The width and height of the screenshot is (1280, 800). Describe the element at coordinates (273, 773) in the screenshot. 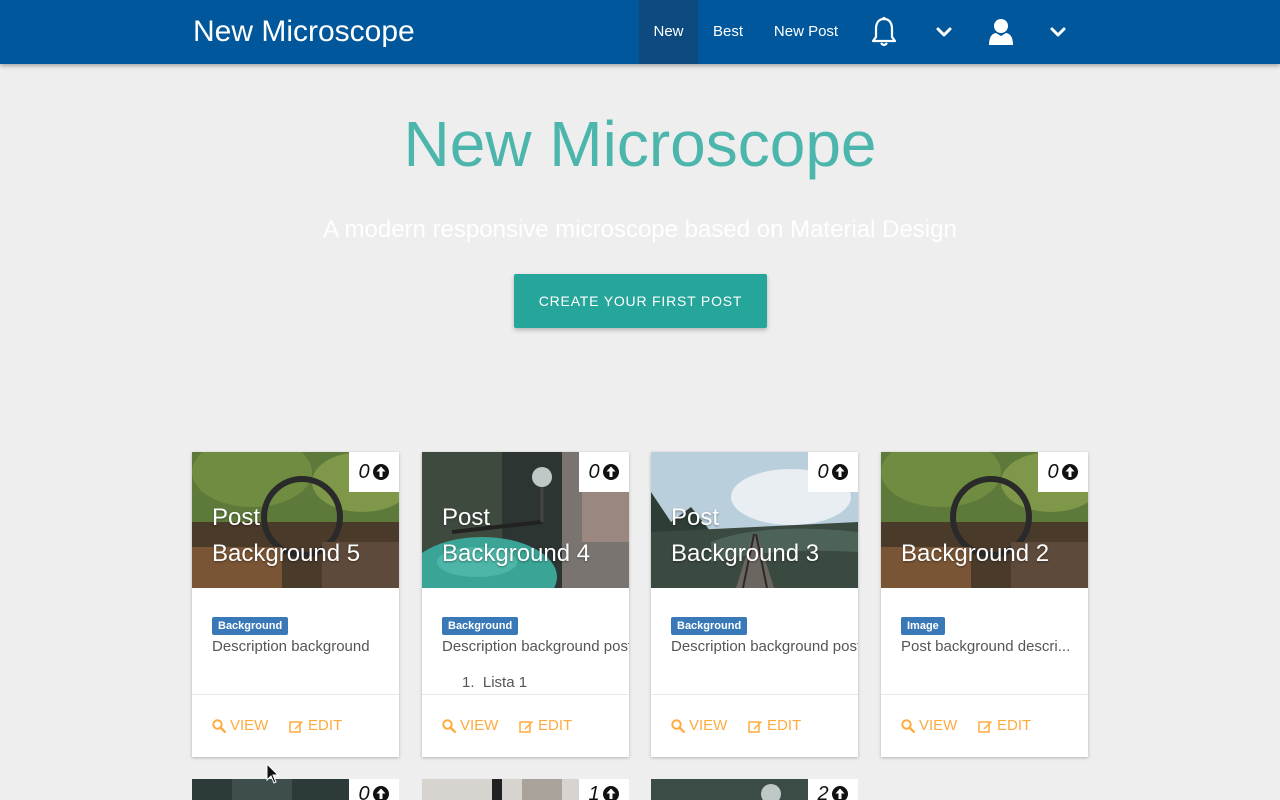

I see `mouse-cursor-icon` at that location.